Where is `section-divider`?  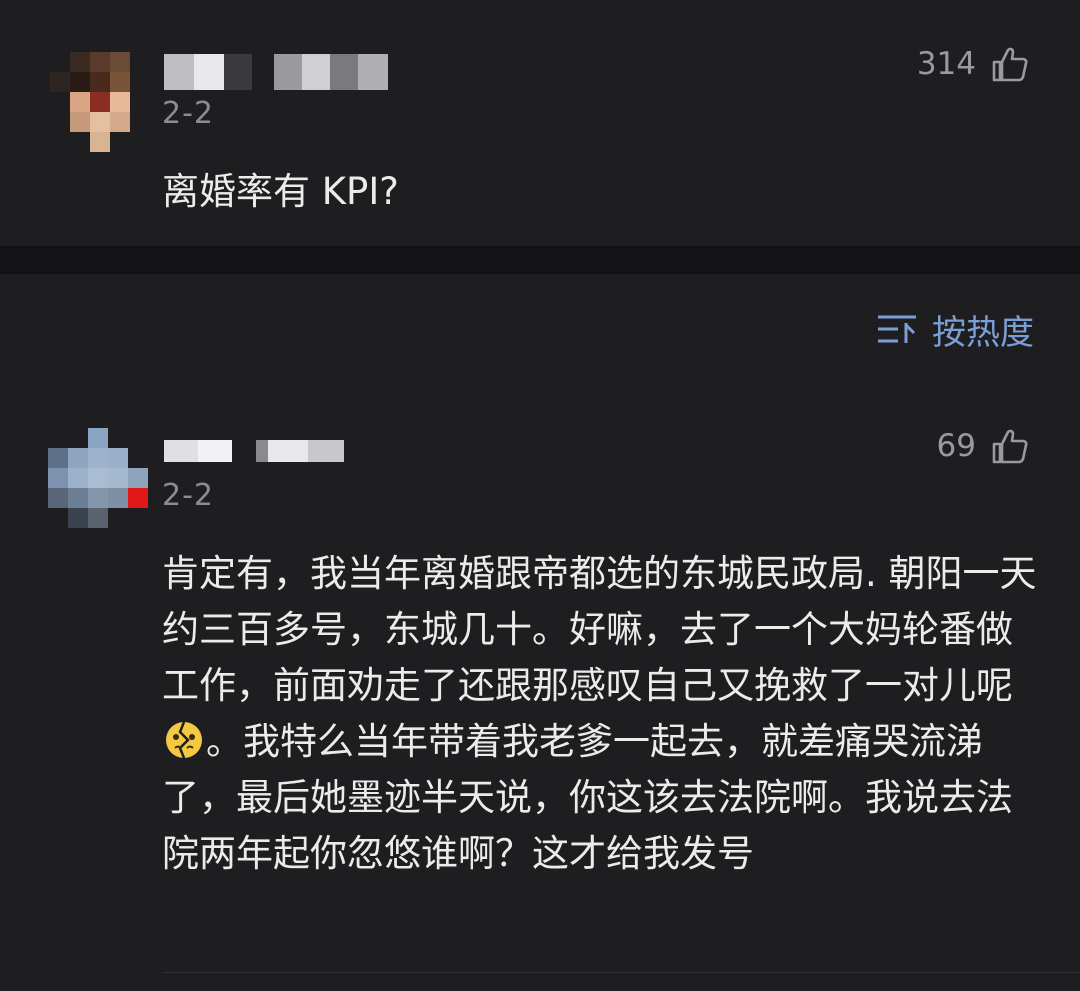 section-divider is located at coordinates (540, 260).